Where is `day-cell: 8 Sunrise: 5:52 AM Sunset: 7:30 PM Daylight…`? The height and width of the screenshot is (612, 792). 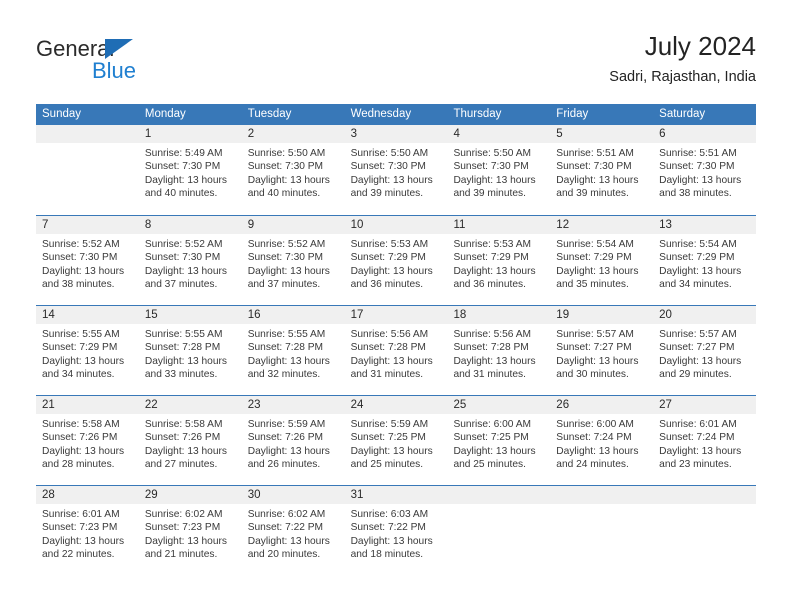 day-cell: 8 Sunrise: 5:52 AM Sunset: 7:30 PM Daylight… is located at coordinates (190, 260).